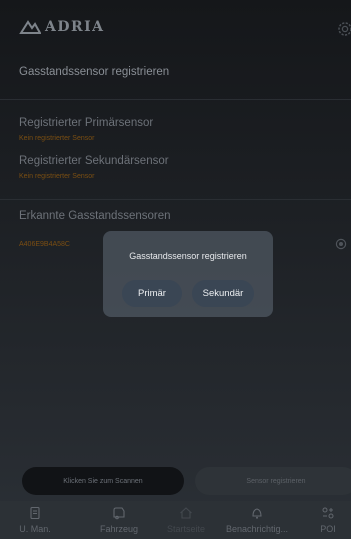  Describe the element at coordinates (186, 513) in the screenshot. I see `home-icon` at that location.